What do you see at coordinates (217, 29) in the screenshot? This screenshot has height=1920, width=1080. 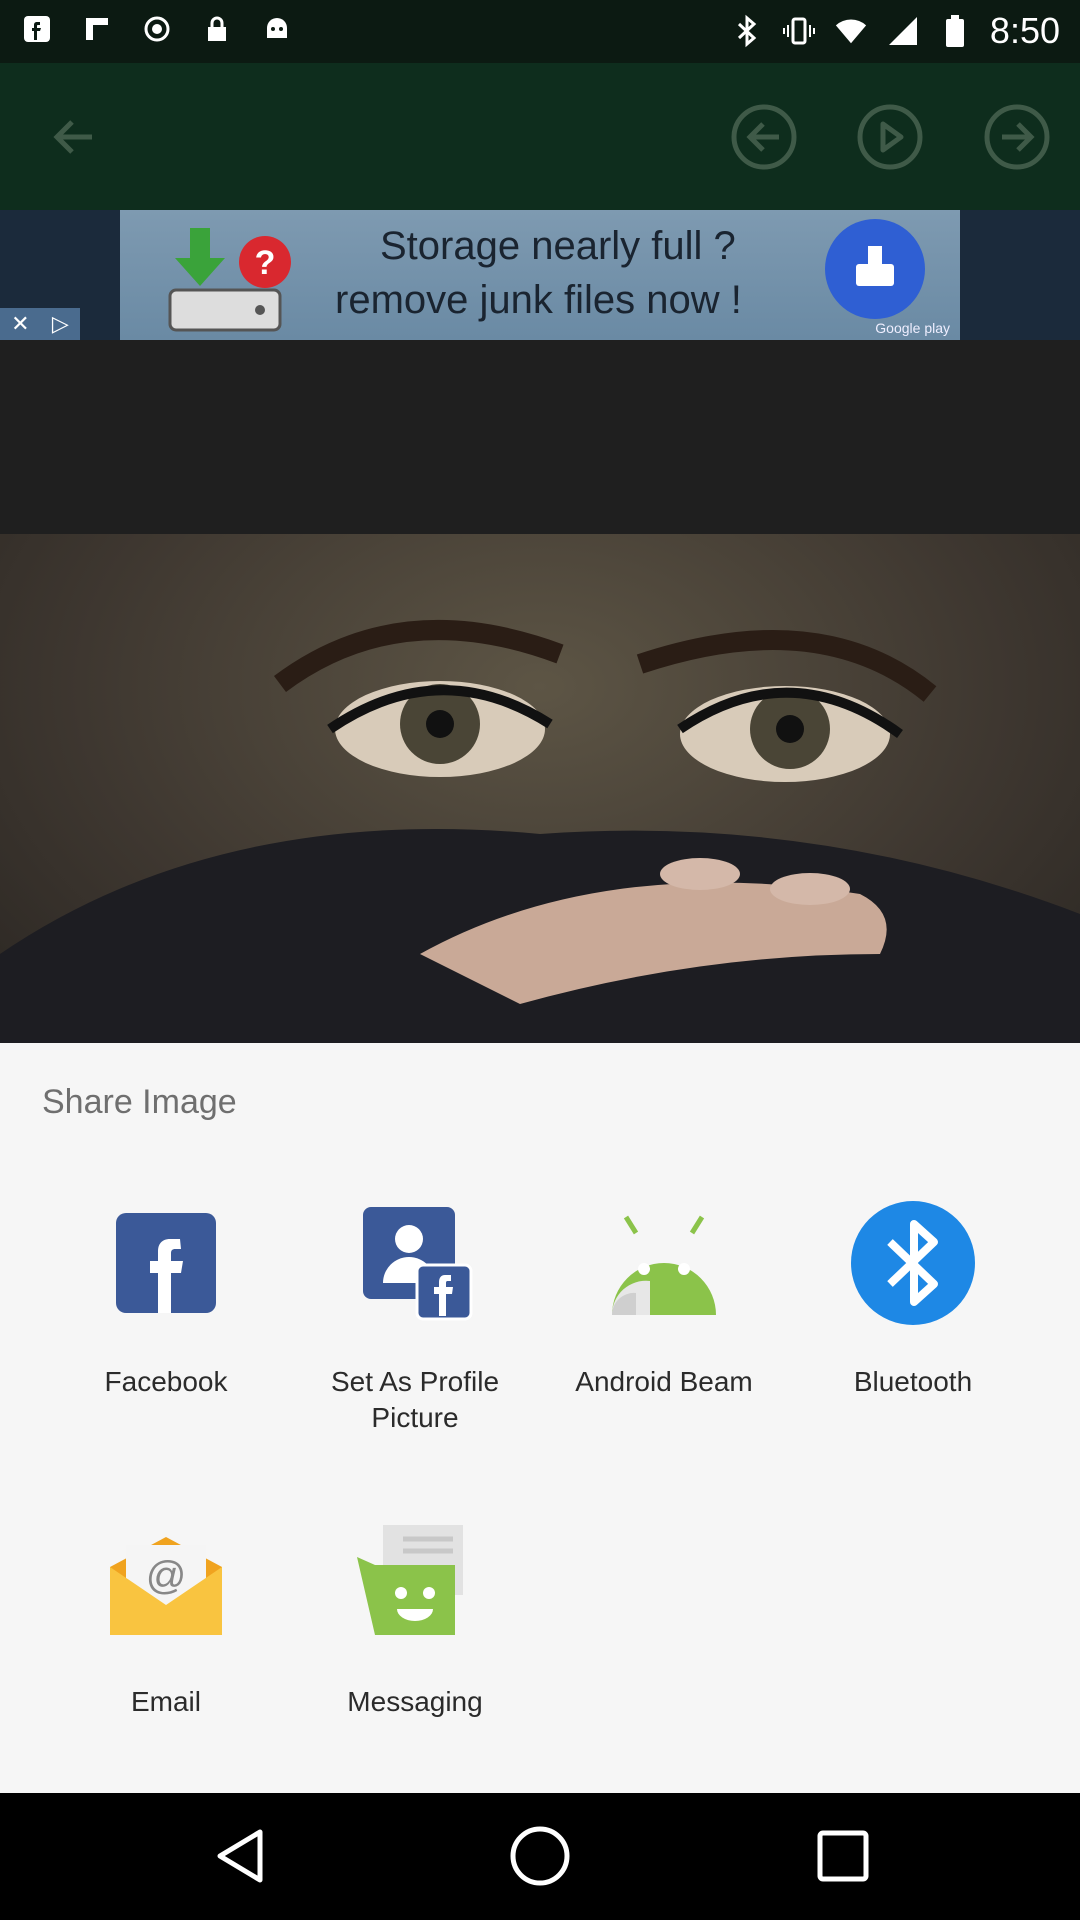 I see `lock-icon` at bounding box center [217, 29].